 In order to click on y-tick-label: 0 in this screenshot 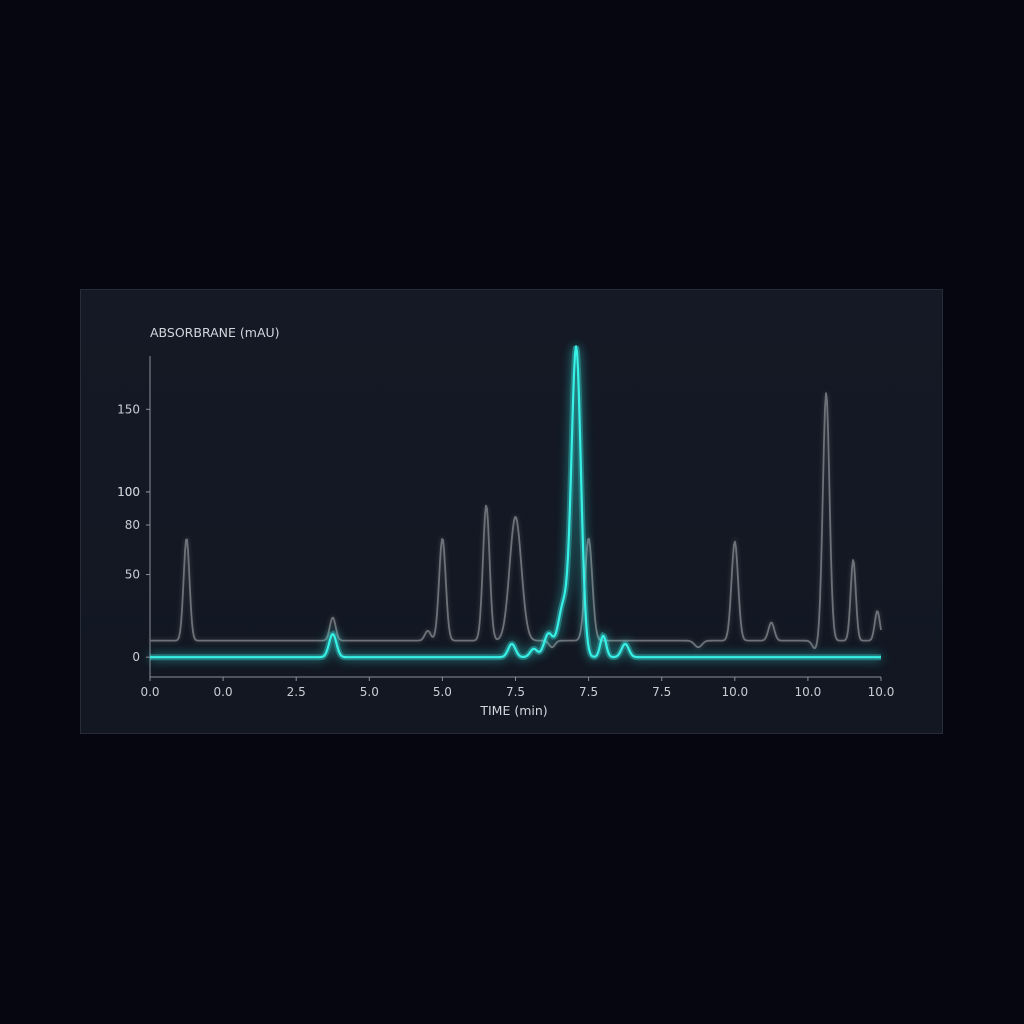, I will do `click(136, 657)`.